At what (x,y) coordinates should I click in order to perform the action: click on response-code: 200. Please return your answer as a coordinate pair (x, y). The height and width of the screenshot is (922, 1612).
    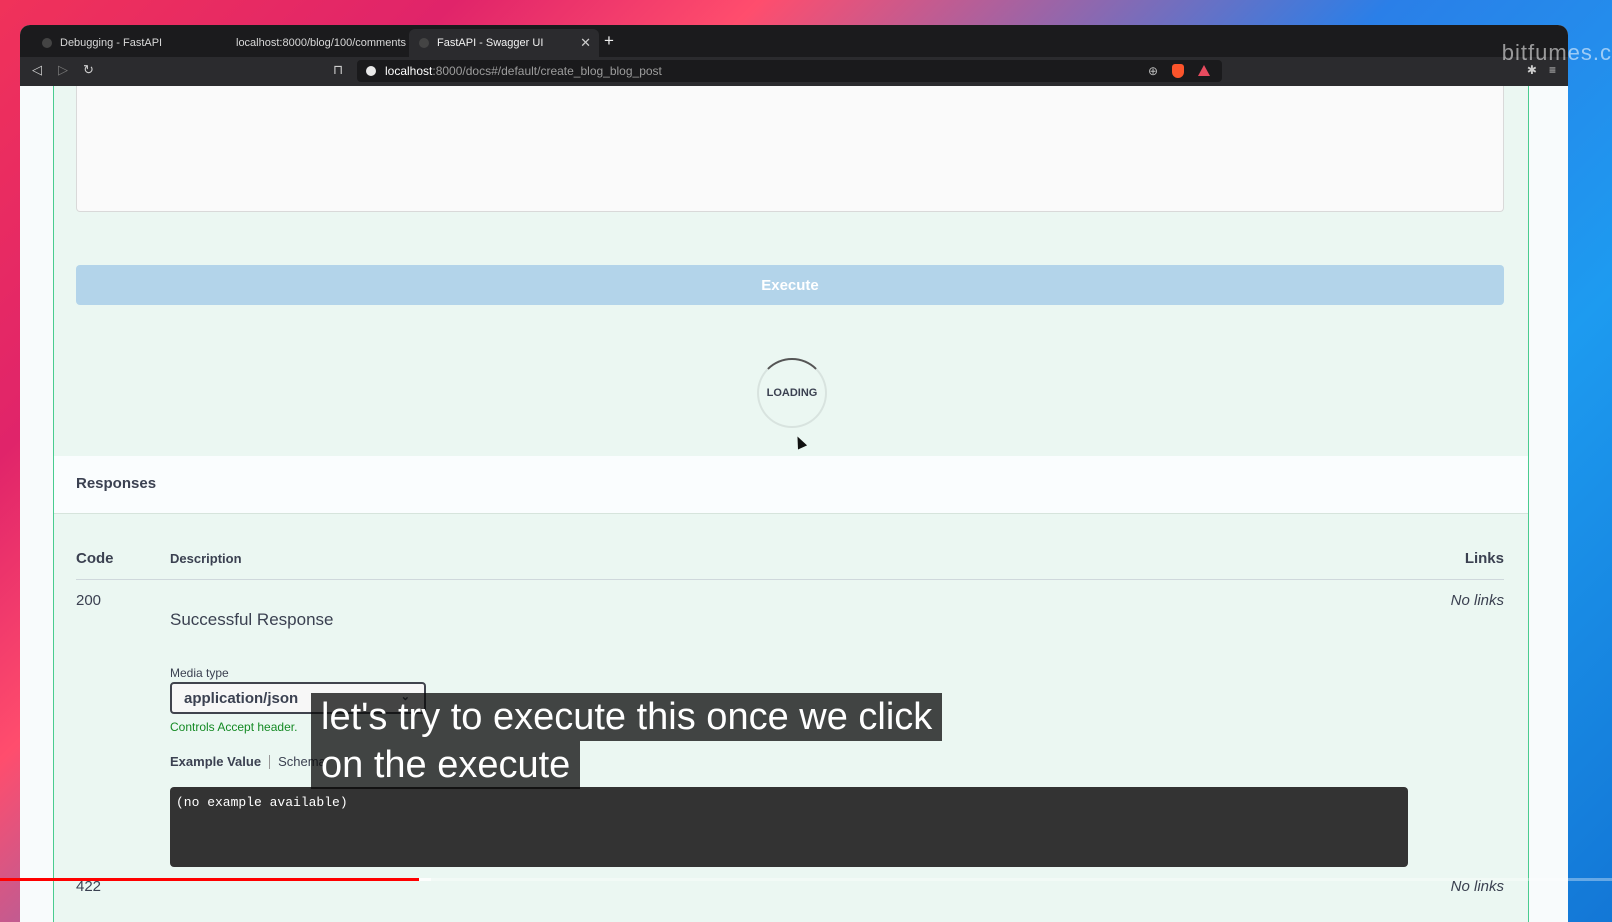
    Looking at the image, I should click on (89, 600).